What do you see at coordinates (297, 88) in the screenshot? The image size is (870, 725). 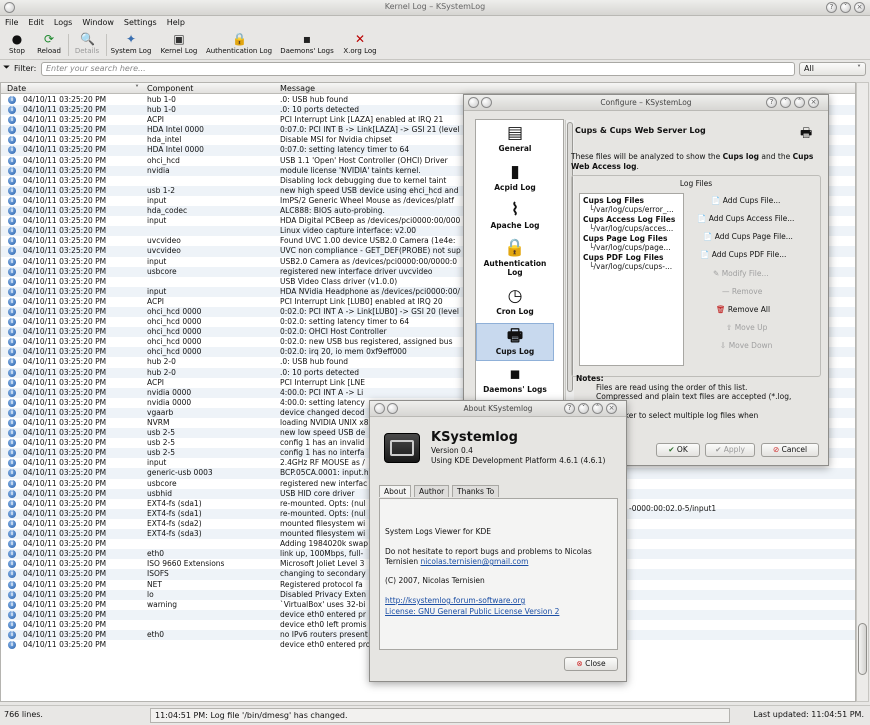 I see `column-message: Message` at bounding box center [297, 88].